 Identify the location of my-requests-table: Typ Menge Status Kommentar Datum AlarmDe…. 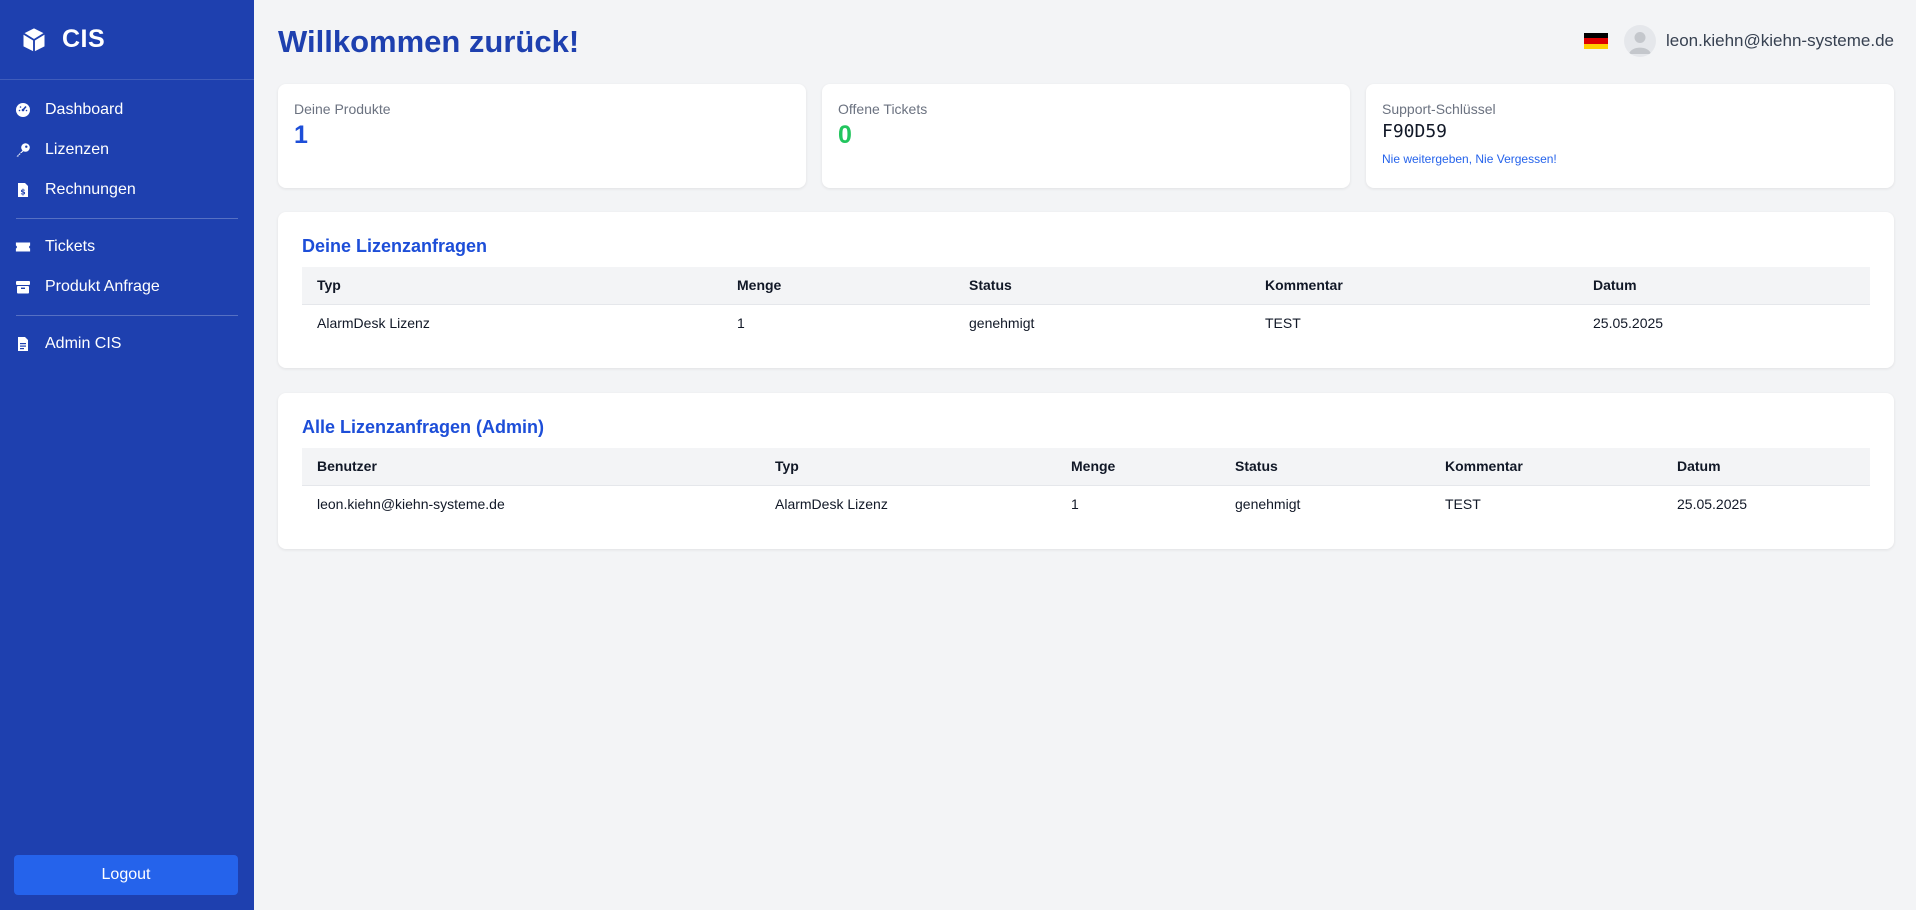
(1086, 304).